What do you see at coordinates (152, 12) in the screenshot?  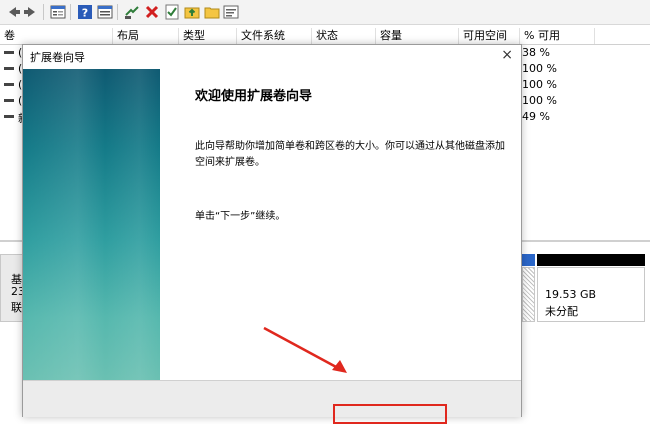 I see `delete-icon` at bounding box center [152, 12].